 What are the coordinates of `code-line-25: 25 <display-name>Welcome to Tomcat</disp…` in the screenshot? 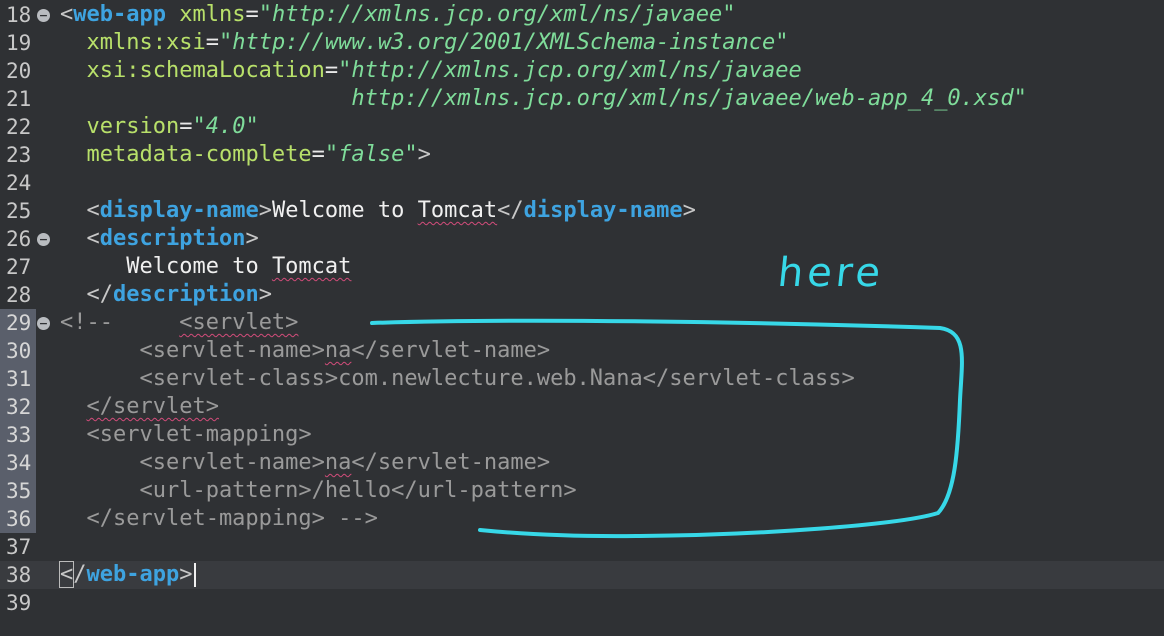 It's located at (582, 211).